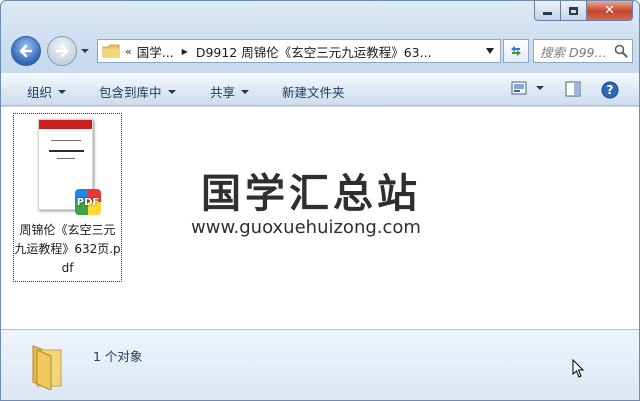  Describe the element at coordinates (40, 92) in the screenshot. I see `organize-label: 组织` at that location.